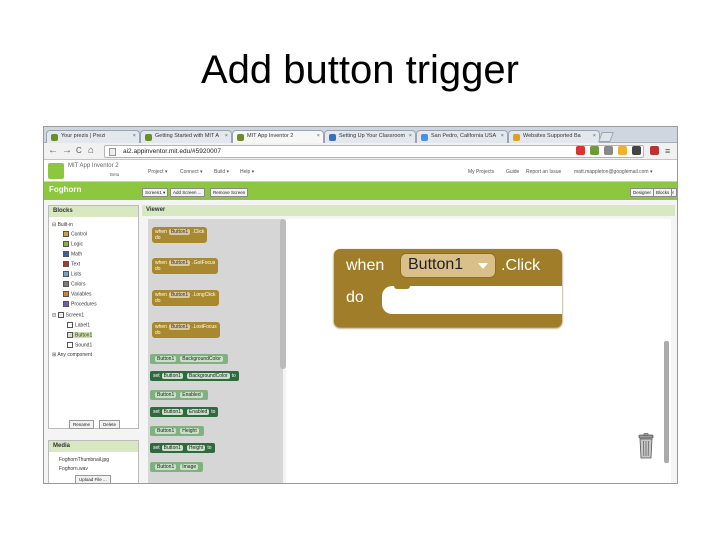 Image resolution: width=720 pixels, height=540 pixels. What do you see at coordinates (71, 264) in the screenshot?
I see `tree-item-text: Text` at bounding box center [71, 264].